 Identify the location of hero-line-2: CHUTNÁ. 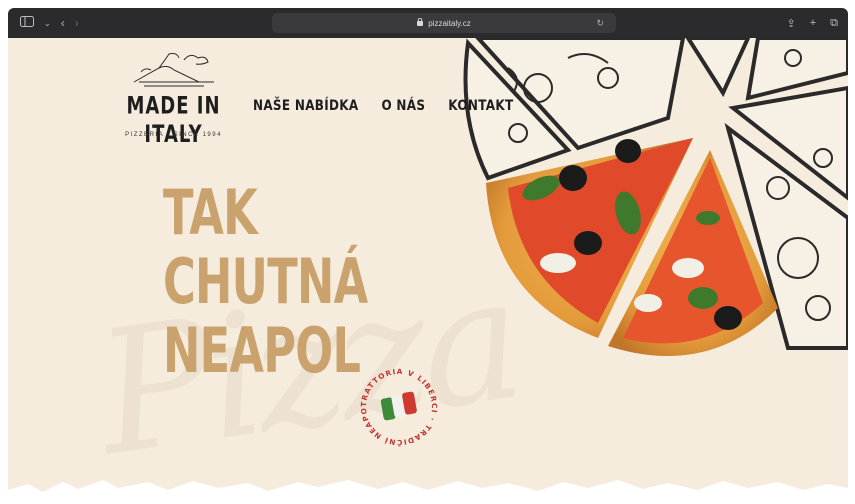
(265, 281).